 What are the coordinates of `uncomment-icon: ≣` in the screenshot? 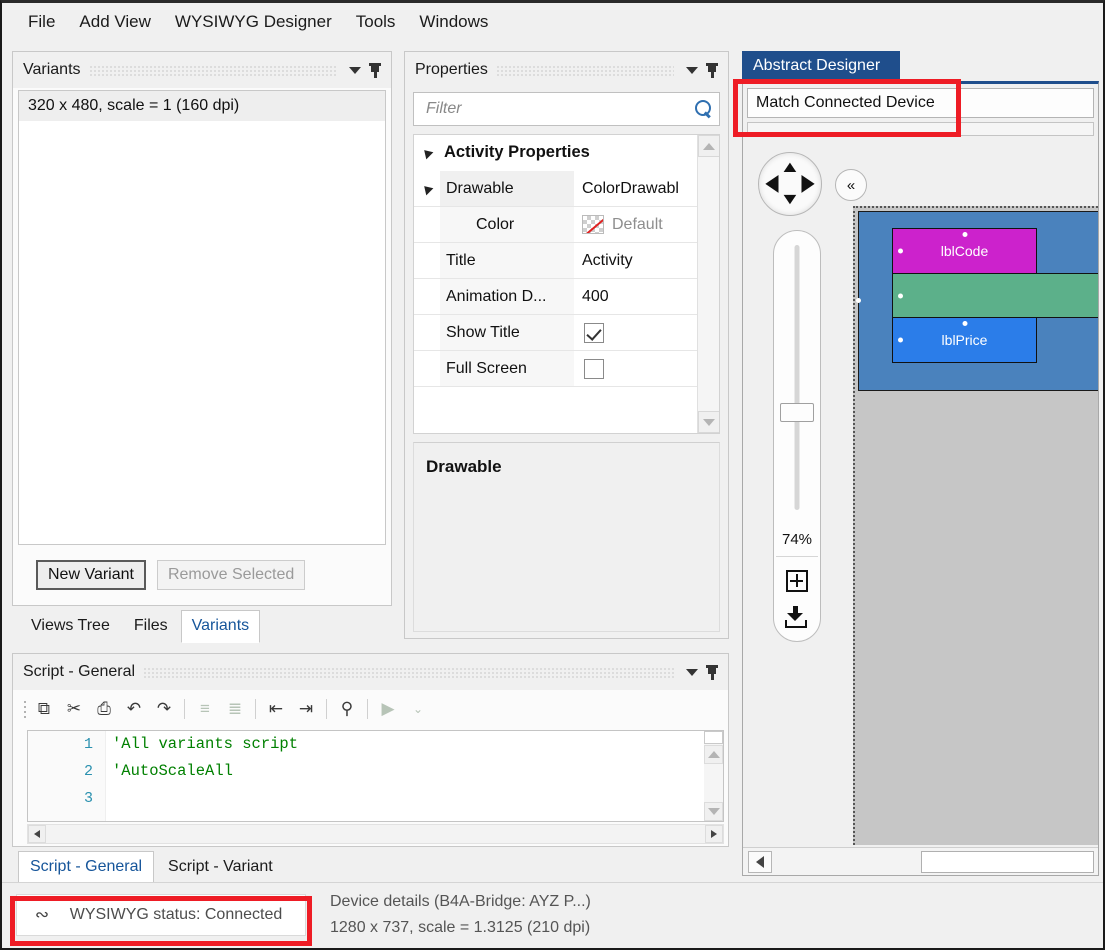 It's located at (235, 709).